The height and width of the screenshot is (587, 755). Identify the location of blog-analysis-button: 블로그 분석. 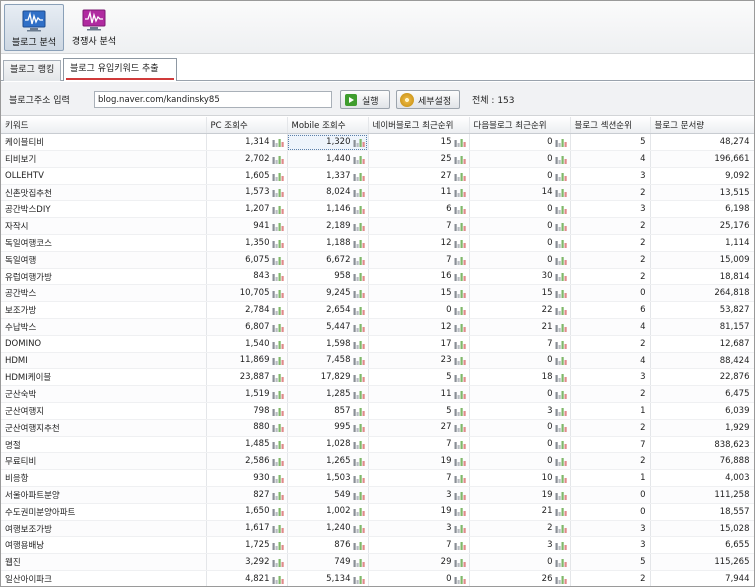
(34, 27).